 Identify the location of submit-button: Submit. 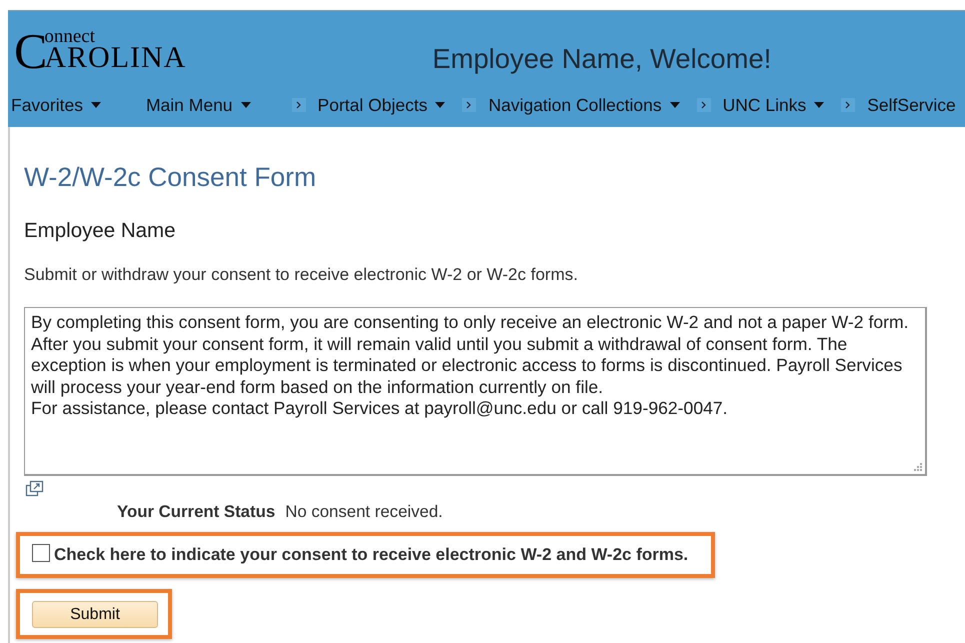
(95, 614).